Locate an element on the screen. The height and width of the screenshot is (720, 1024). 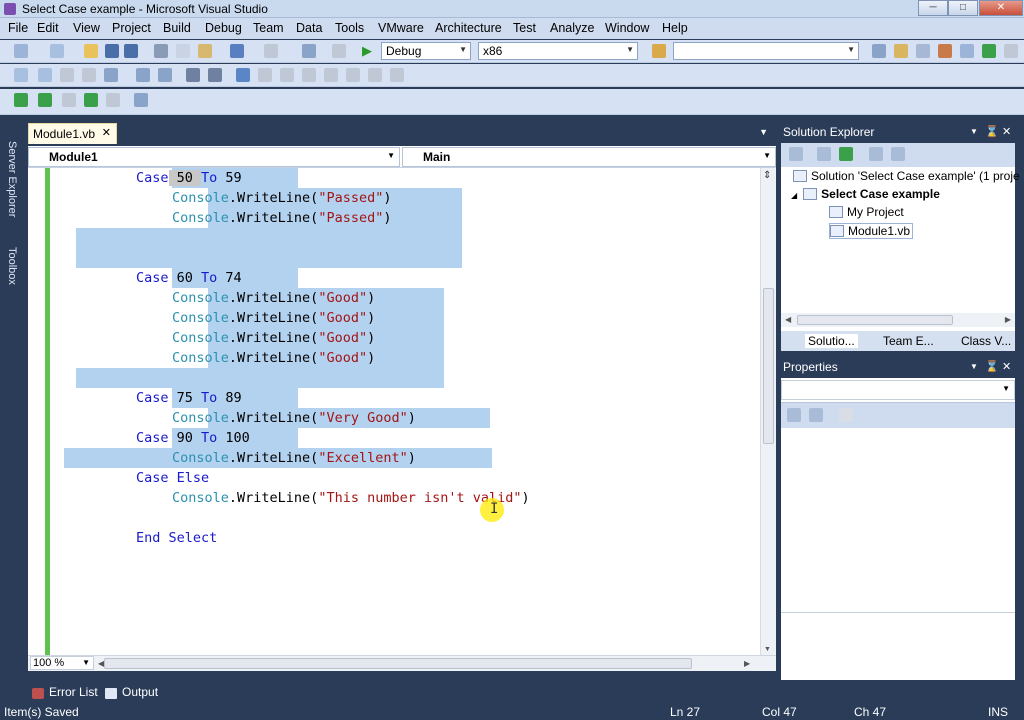
view-class-diagram-icon is located at coordinates (898, 154).